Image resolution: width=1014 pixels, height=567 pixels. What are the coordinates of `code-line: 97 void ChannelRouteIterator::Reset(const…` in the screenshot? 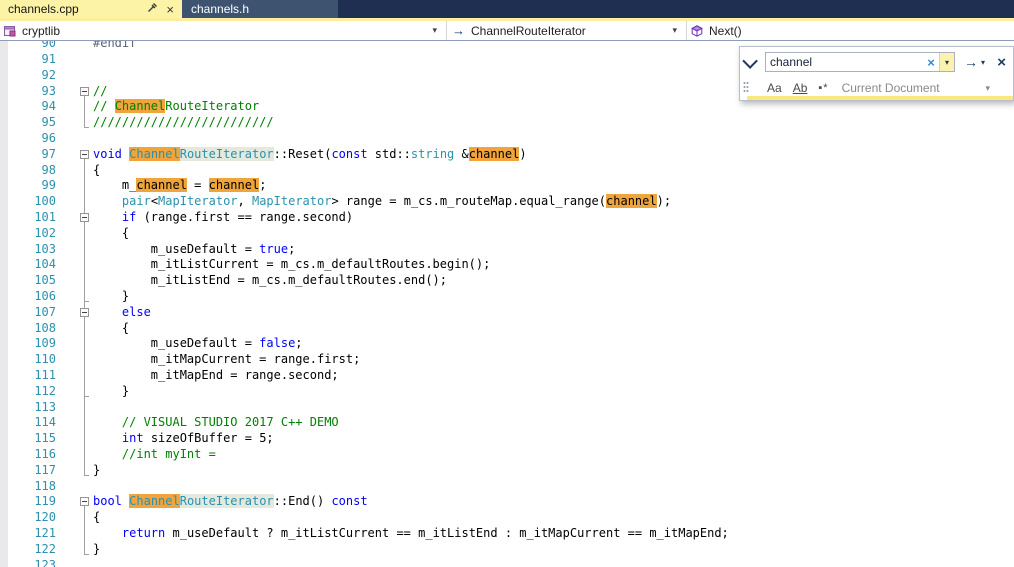 It's located at (507, 154).